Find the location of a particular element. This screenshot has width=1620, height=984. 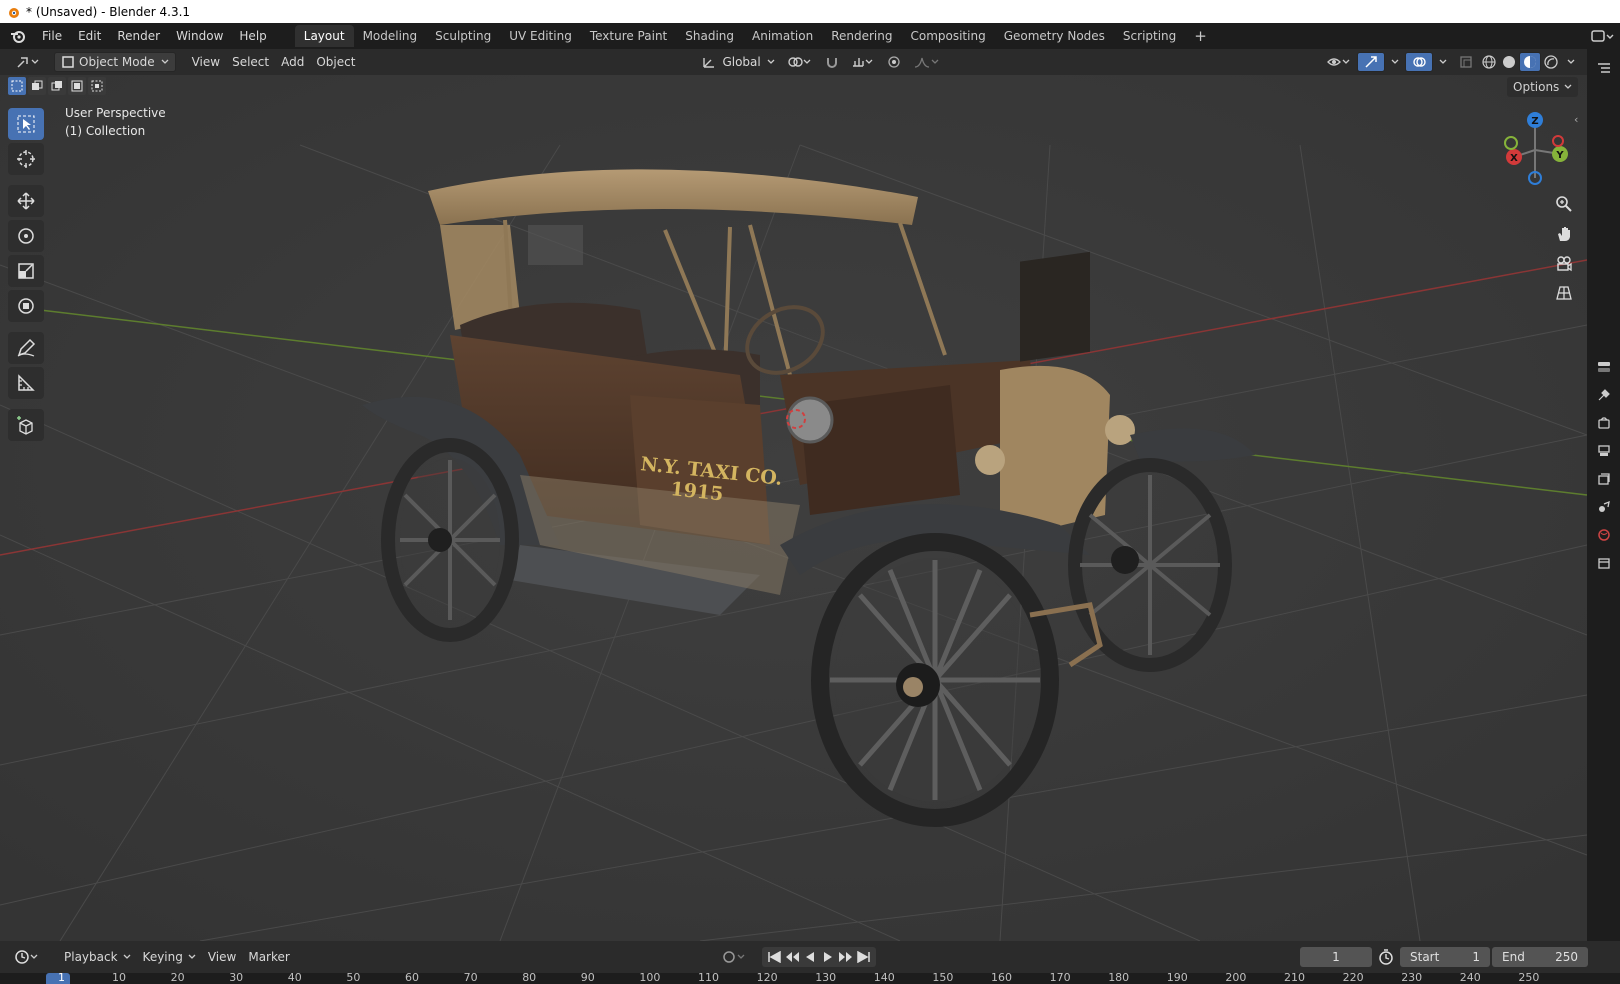

gizmo-toggle-button is located at coordinates (1371, 62).